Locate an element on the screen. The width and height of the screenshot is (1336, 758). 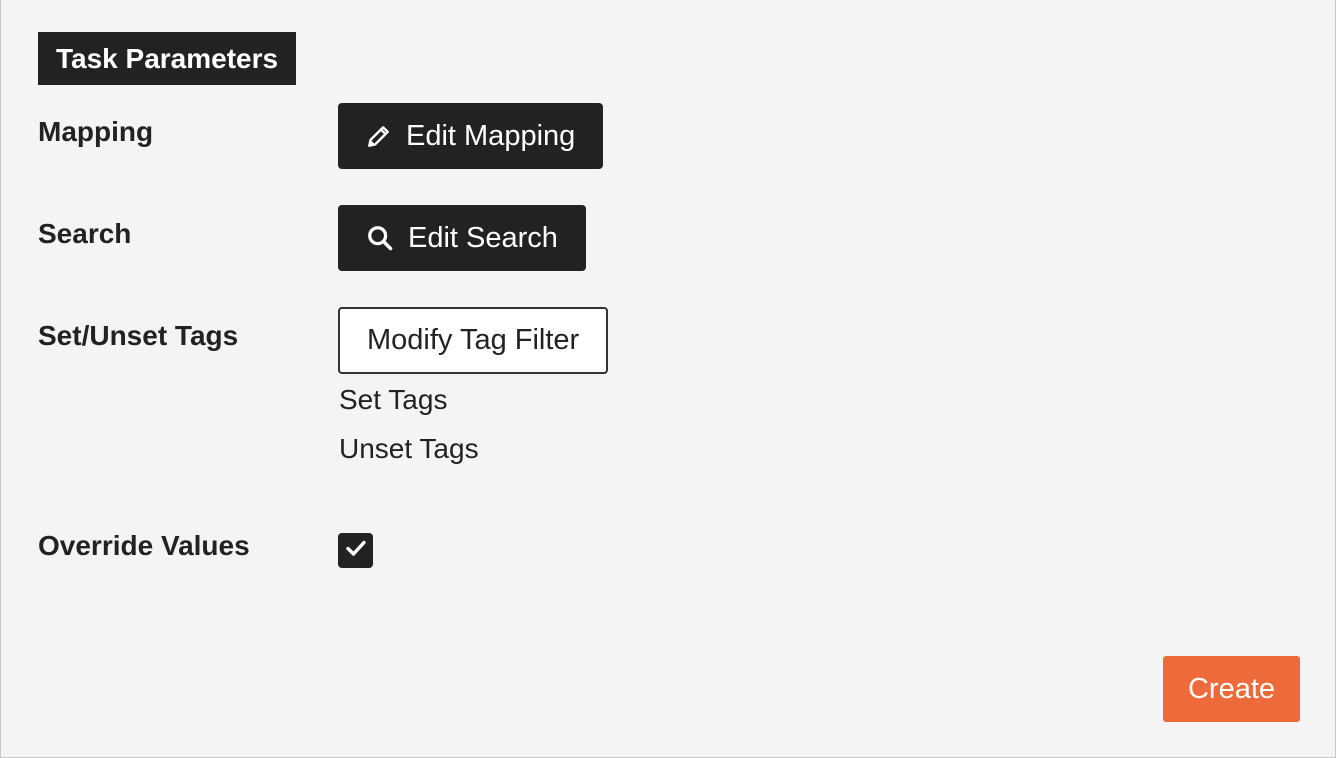
search-label: Search is located at coordinates (85, 233).